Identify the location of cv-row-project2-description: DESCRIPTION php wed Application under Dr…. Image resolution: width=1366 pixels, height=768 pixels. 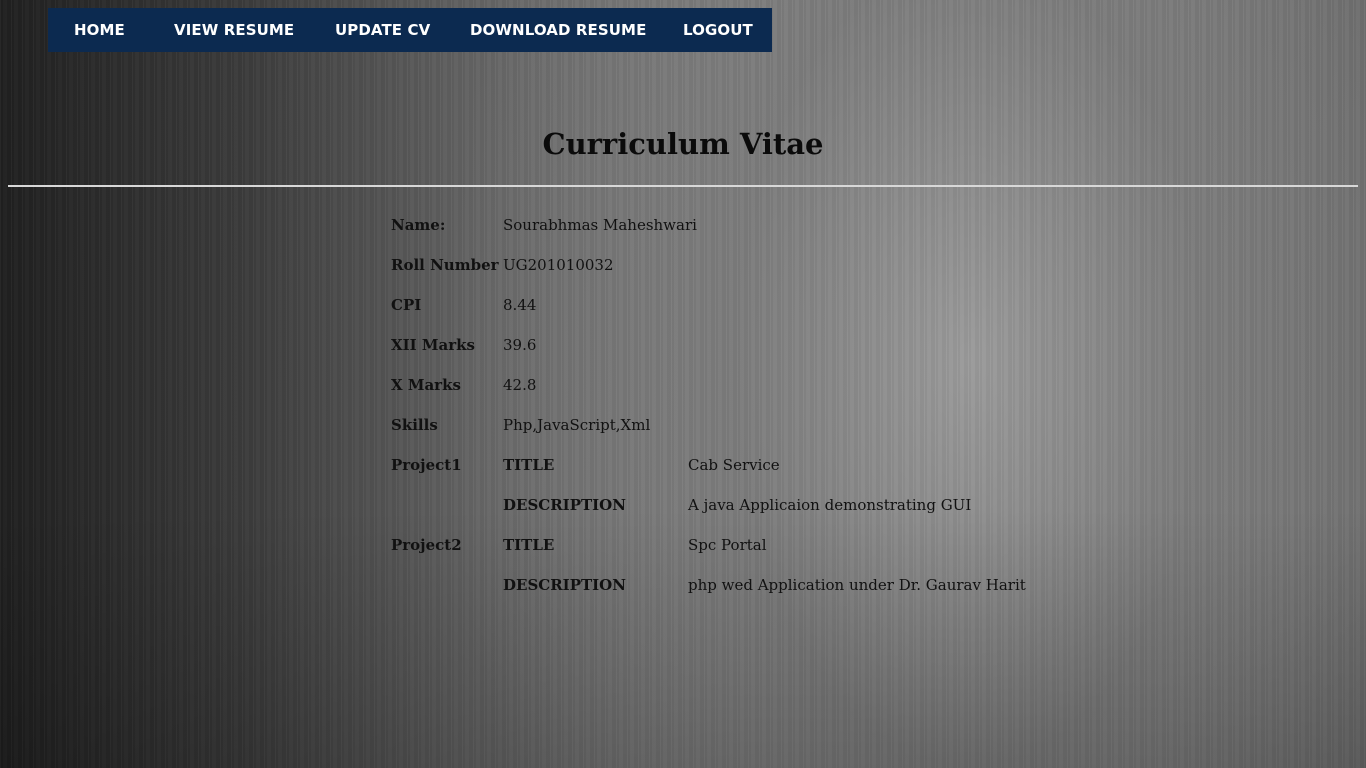
(711, 584).